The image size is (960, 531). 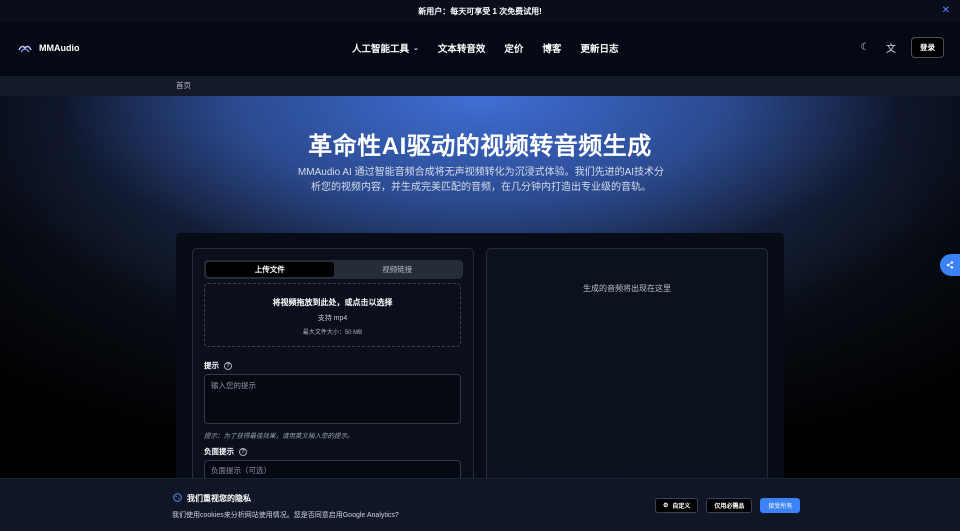 I want to click on breadcrumb: 首页, so click(x=480, y=86).